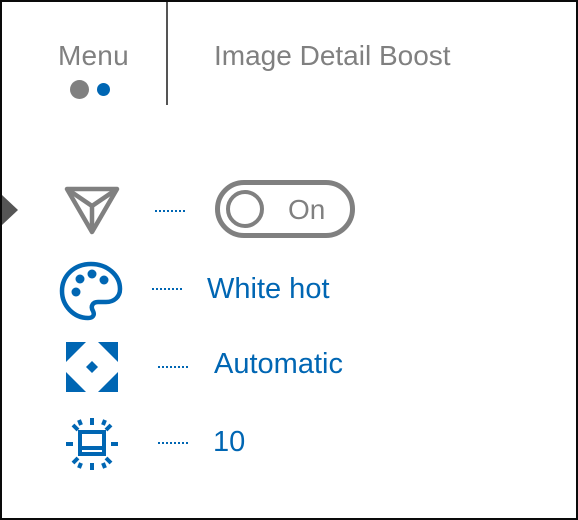  I want to click on menu-item-palette, so click(91, 291).